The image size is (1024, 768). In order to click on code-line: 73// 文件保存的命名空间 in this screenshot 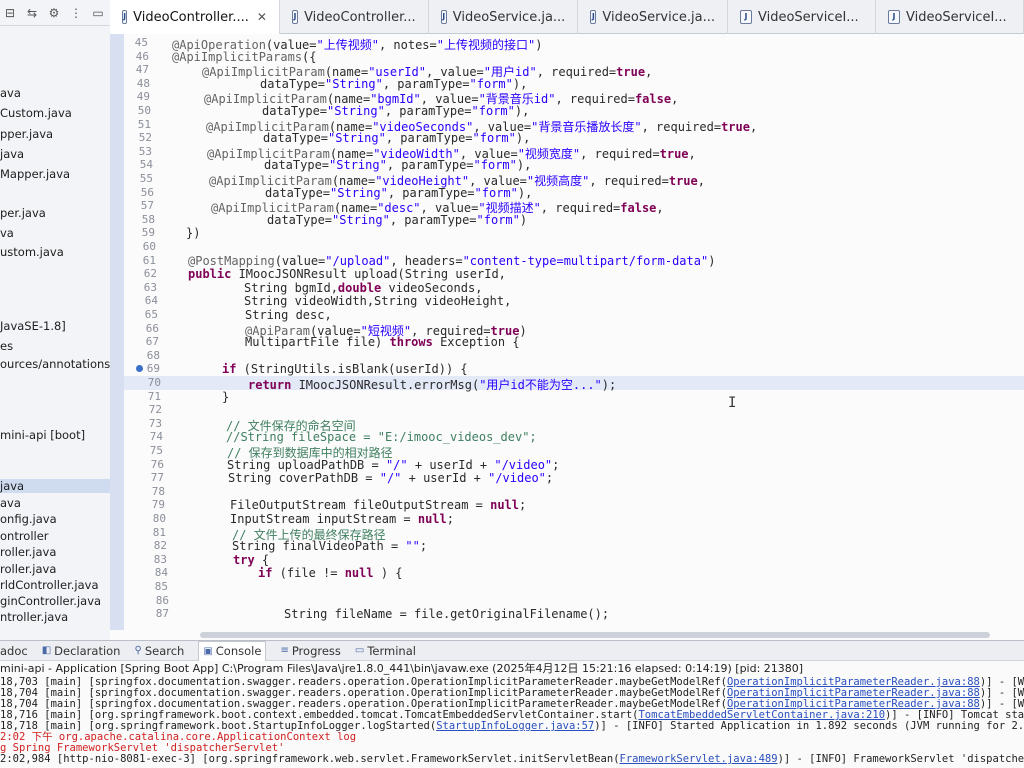, I will do `click(574, 425)`.